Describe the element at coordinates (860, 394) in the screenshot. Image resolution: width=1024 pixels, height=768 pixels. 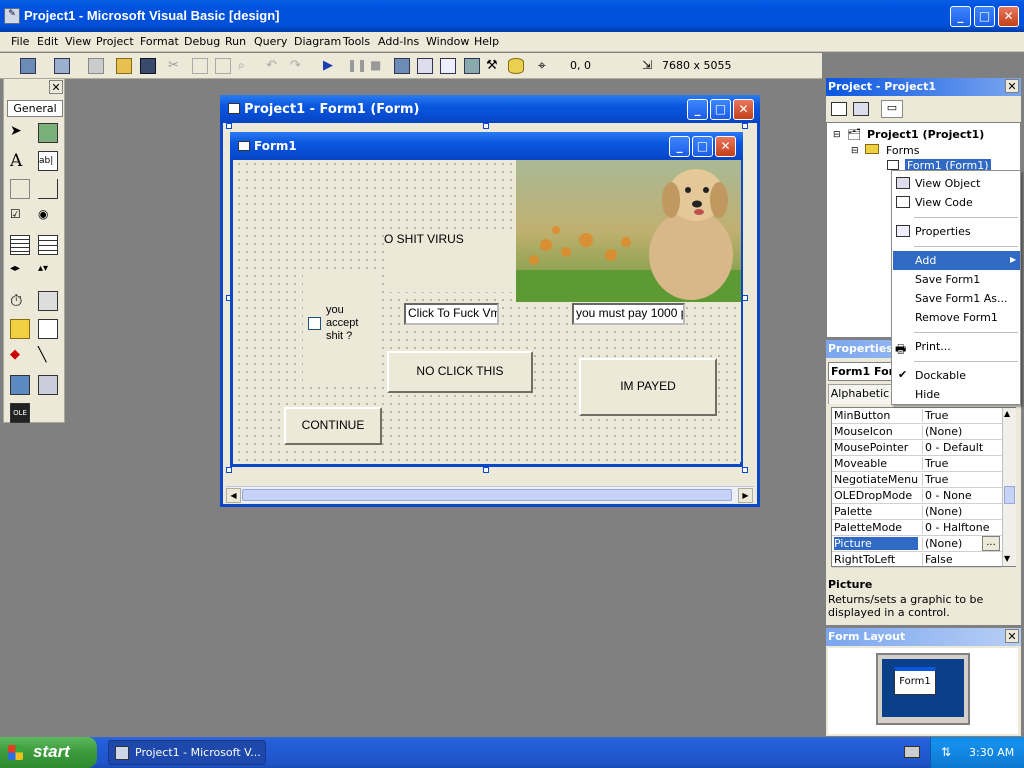
I see `alphabetic-tab: Alphabetic` at that location.